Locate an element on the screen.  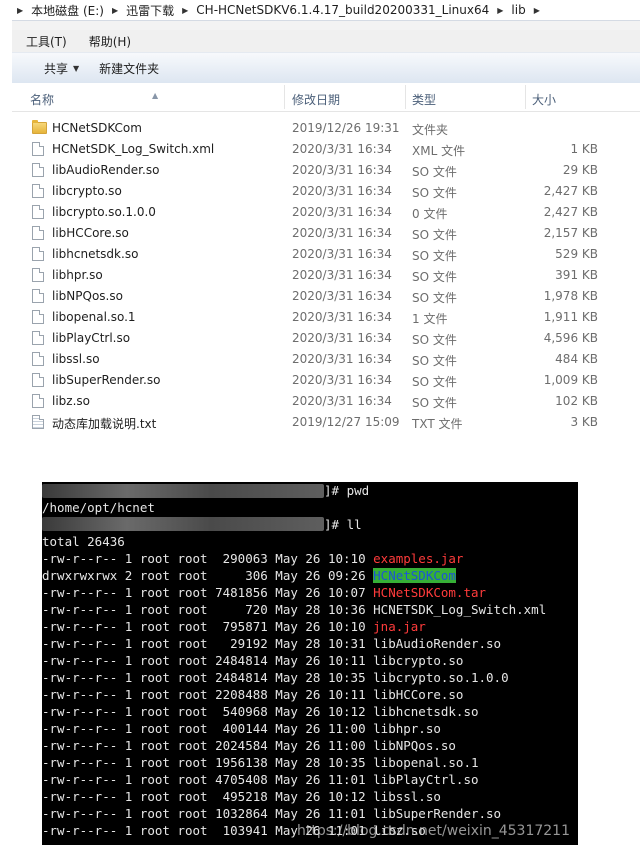
file-name: 动态库加载说明.txt is located at coordinates (104, 424).